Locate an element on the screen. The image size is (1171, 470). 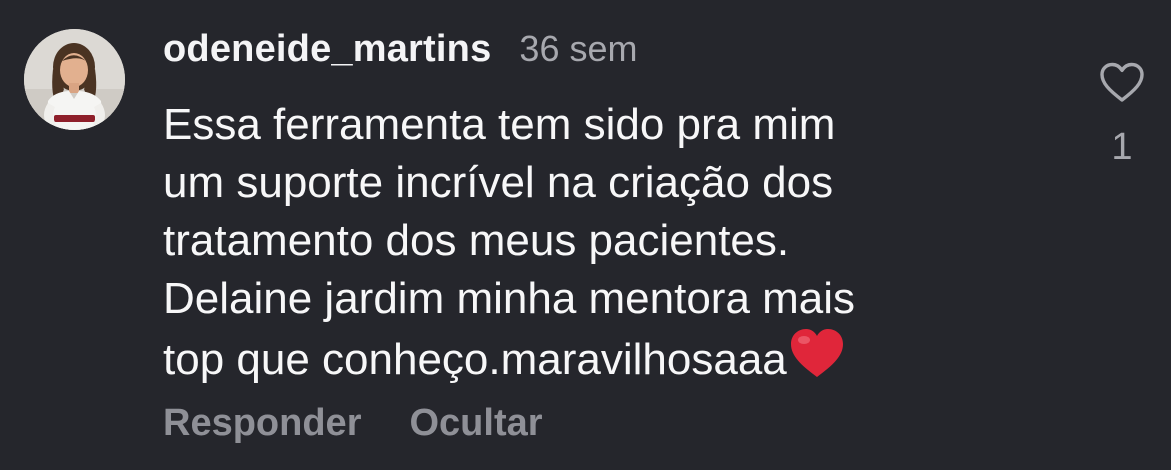
comment-text-line-last: top que conheço.maravilhosaaa is located at coordinates (598, 361).